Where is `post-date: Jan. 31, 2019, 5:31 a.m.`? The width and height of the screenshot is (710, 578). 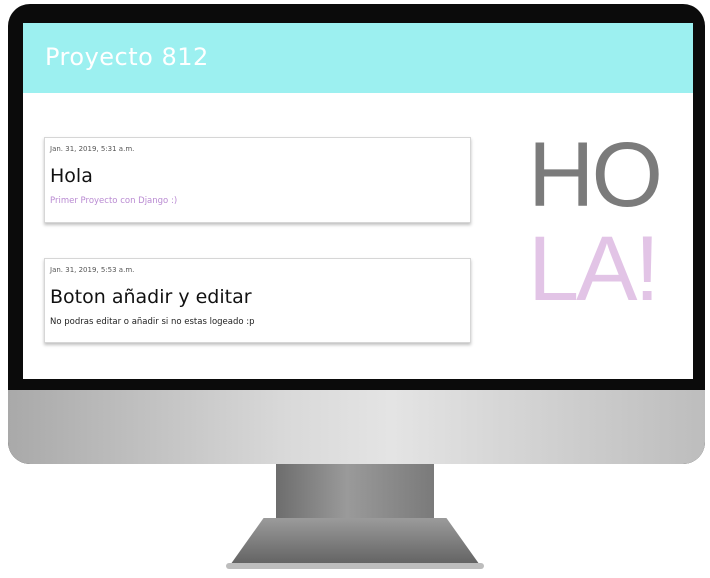 post-date: Jan. 31, 2019, 5:31 a.m. is located at coordinates (92, 149).